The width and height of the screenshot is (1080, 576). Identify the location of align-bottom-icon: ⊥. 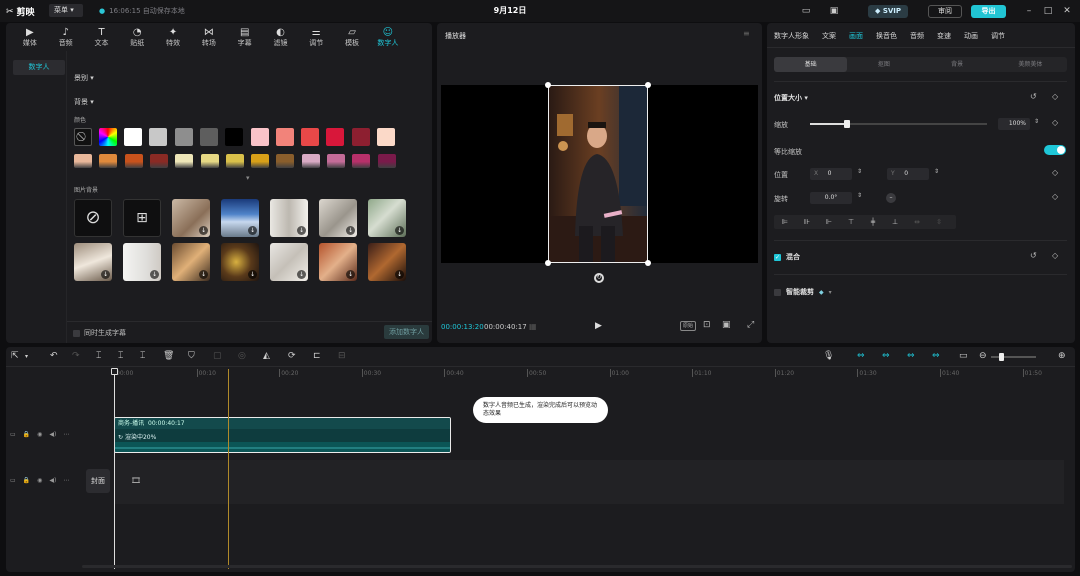
(895, 222).